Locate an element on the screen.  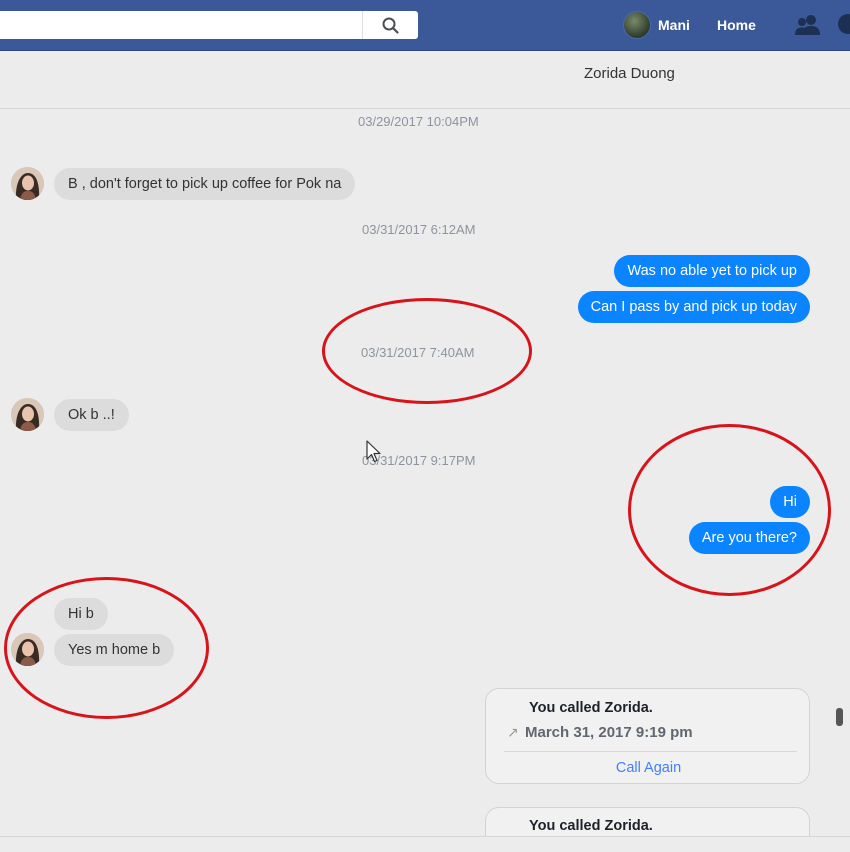
top-bar: Mani Home is located at coordinates (425, 25).